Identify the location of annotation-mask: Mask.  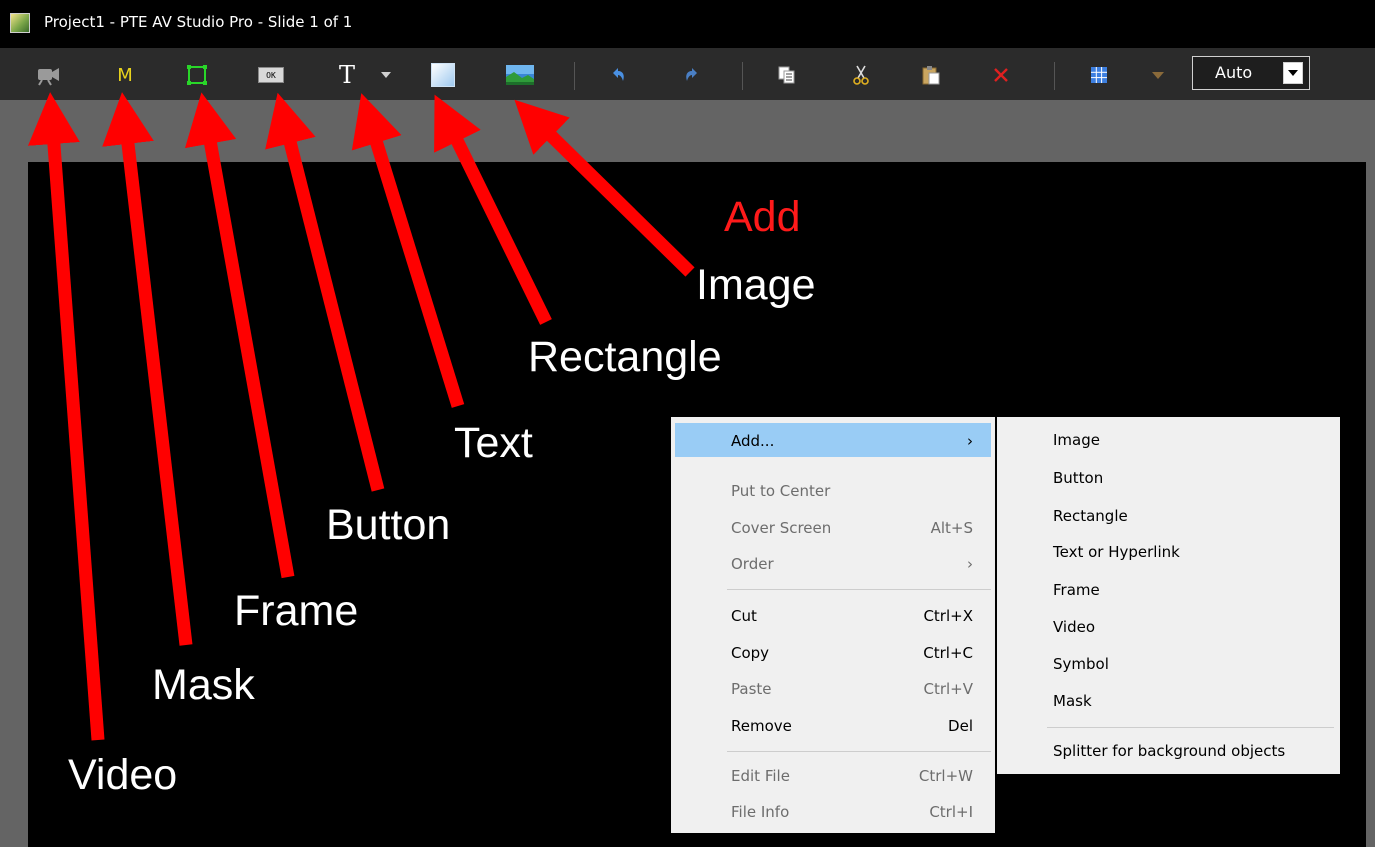
(203, 685).